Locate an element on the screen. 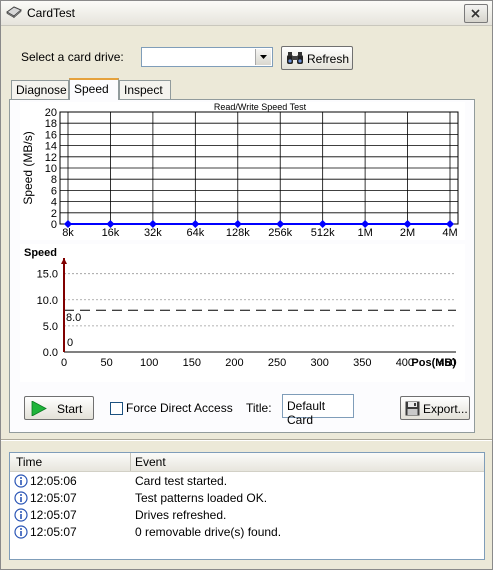 The height and width of the screenshot is (570, 493). x-tick-label: 200 is located at coordinates (234, 363).